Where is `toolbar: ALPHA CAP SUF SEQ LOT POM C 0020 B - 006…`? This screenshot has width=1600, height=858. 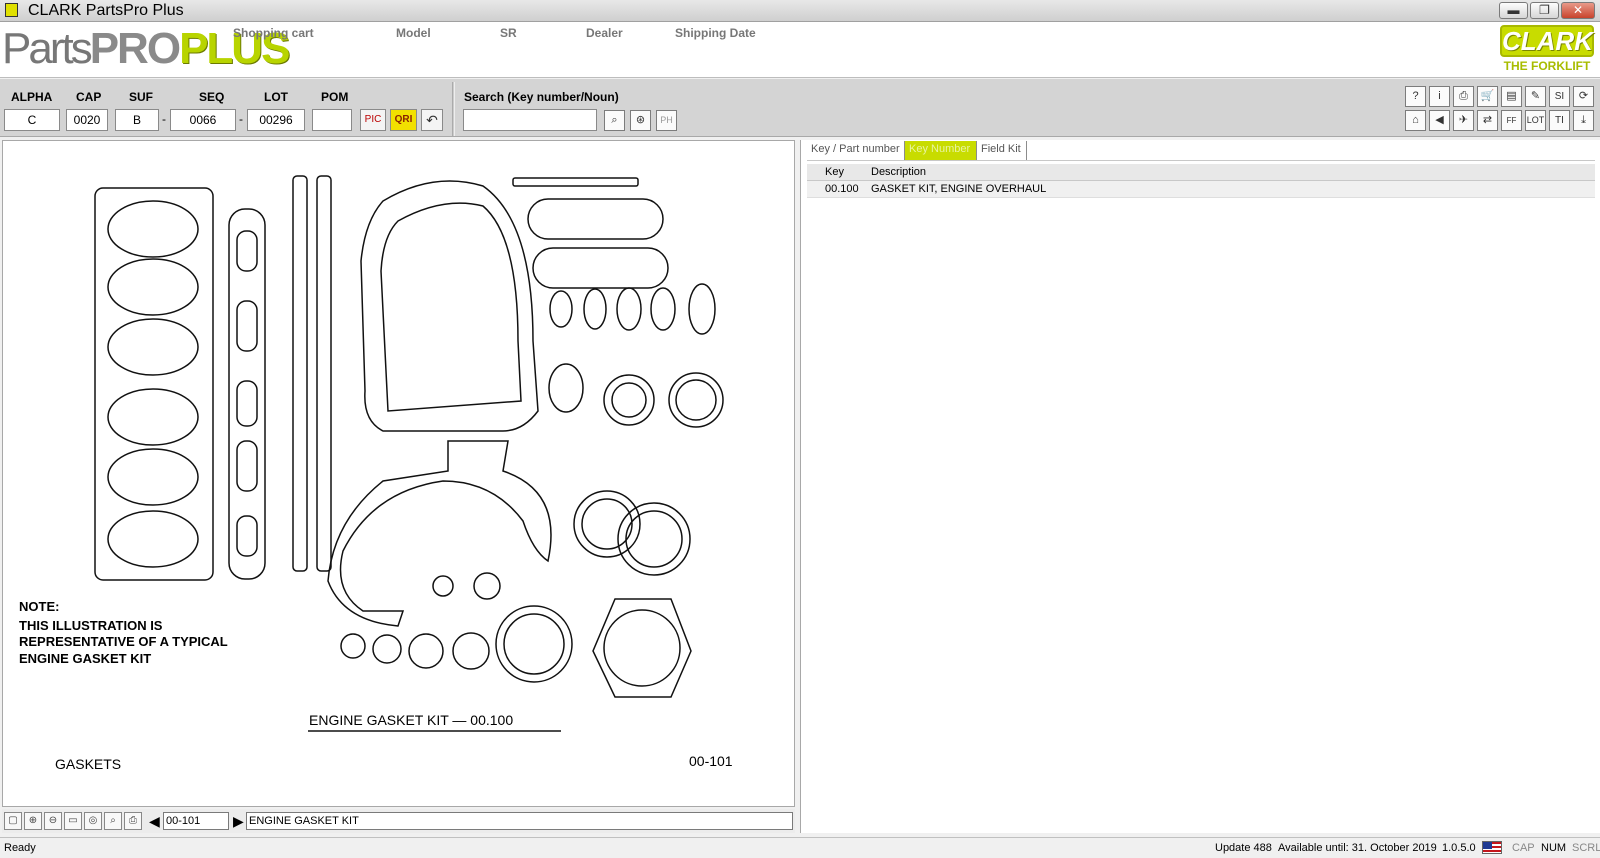
toolbar: ALPHA CAP SUF SEQ LOT POM C 0020 B - 006… is located at coordinates (800, 108).